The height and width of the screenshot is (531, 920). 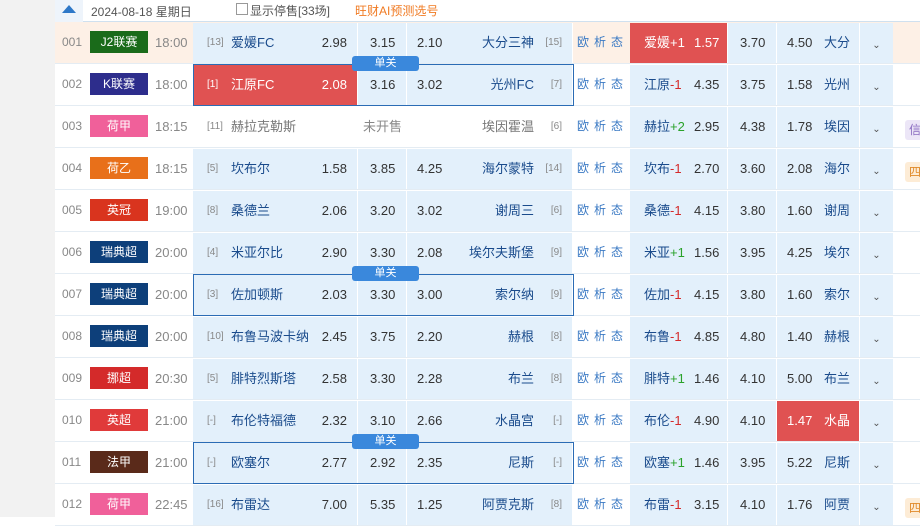 I want to click on home-odds-cell: [-] 欧塞尔 2.77, so click(x=275, y=463).